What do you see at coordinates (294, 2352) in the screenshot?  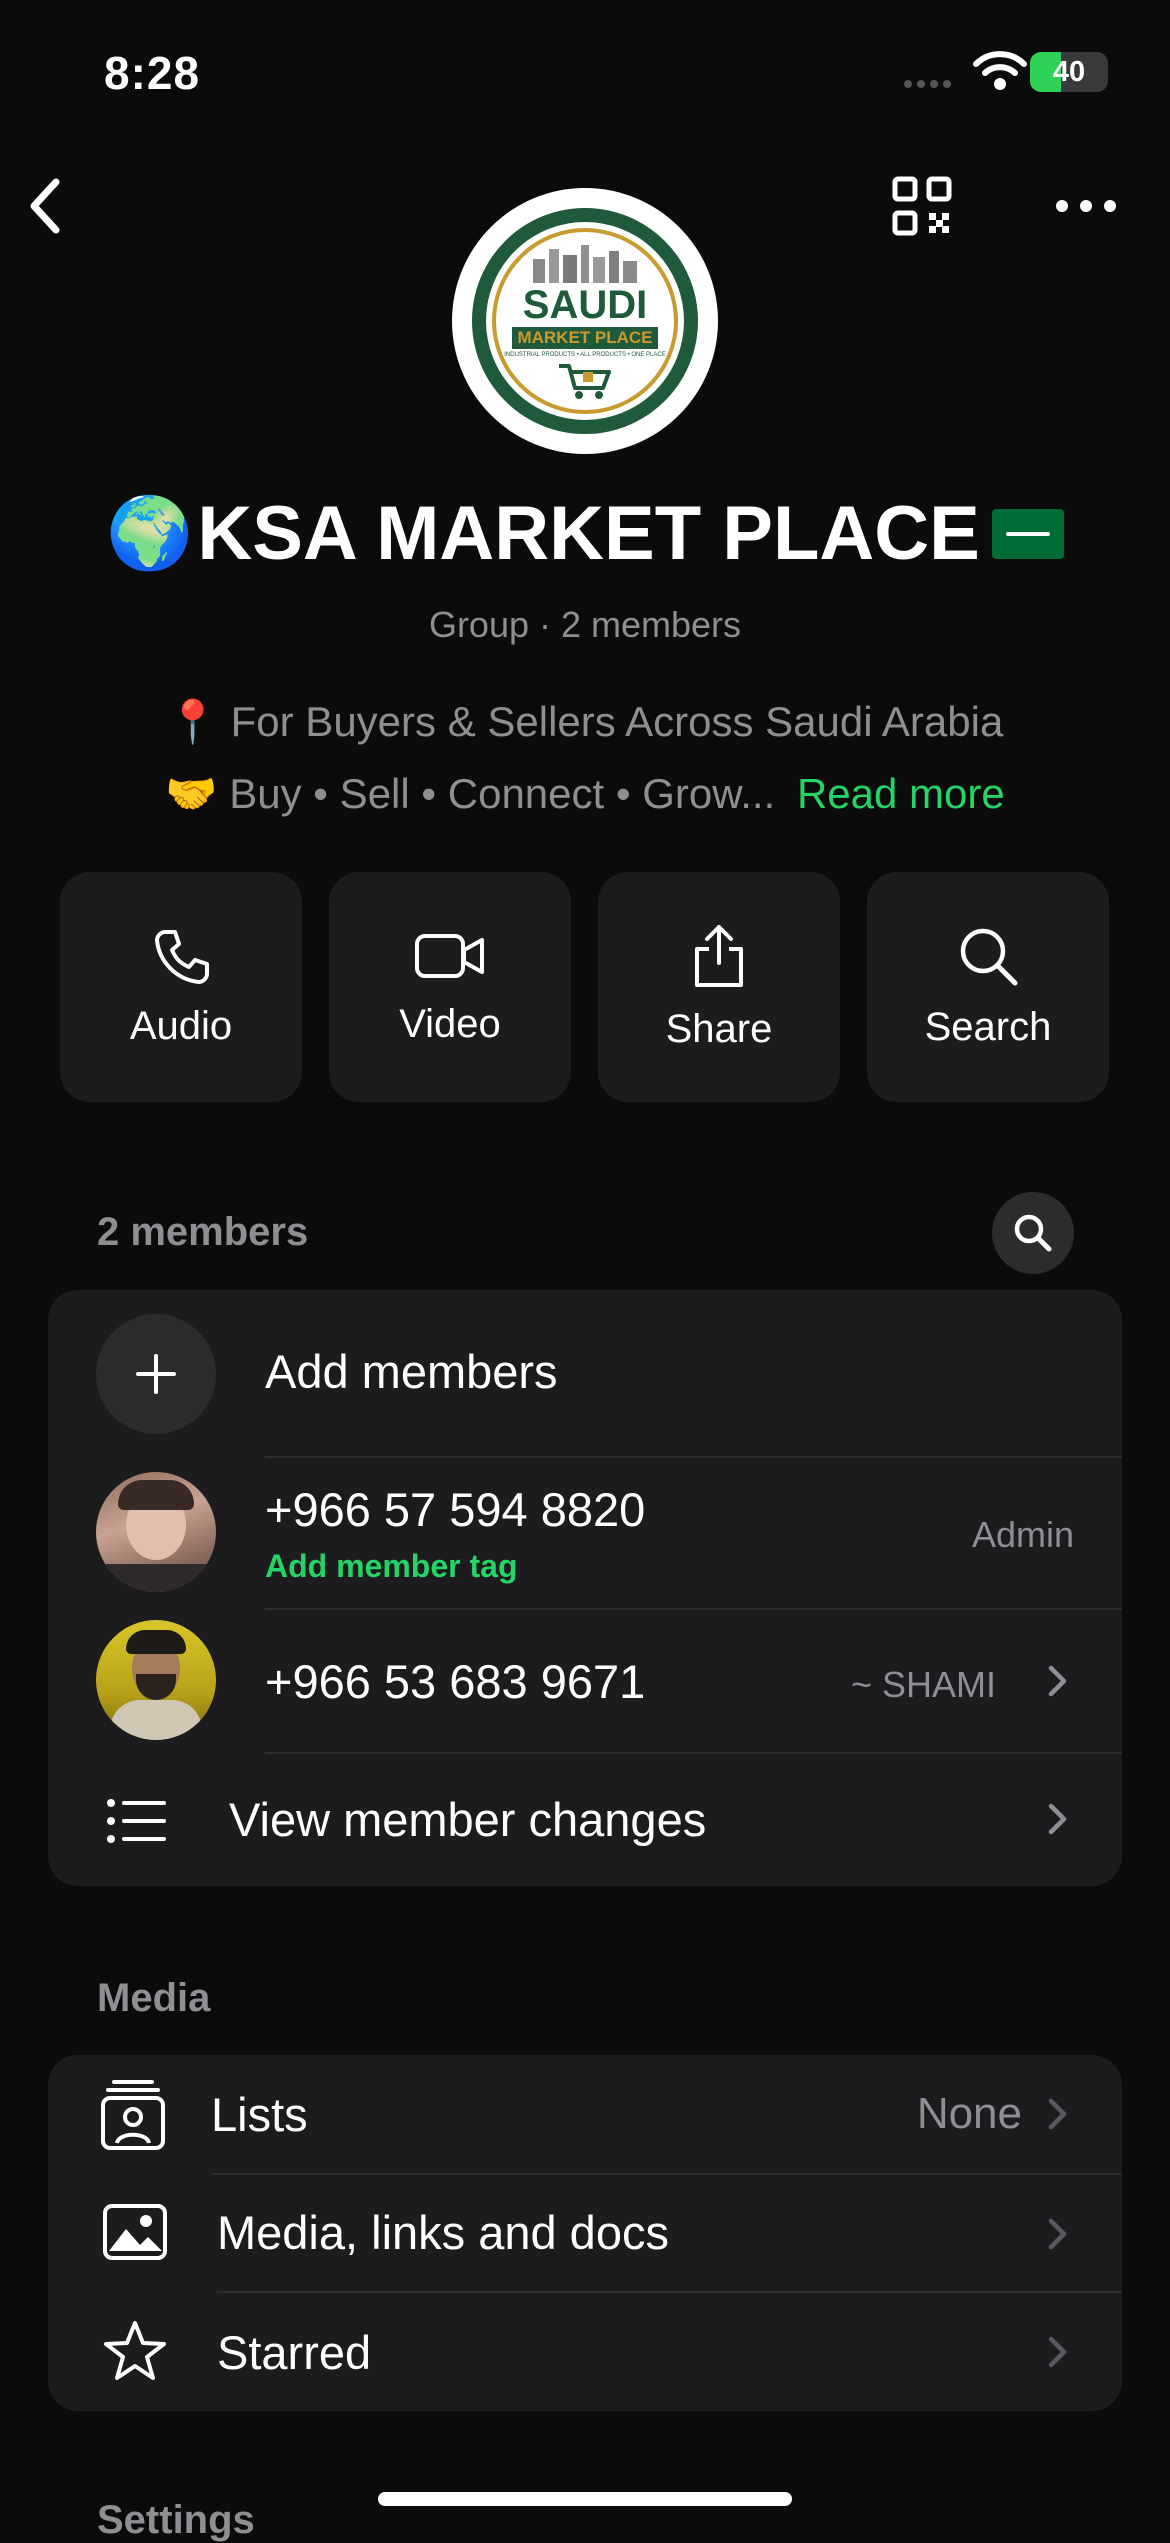 I see `starred-label: Starred` at bounding box center [294, 2352].